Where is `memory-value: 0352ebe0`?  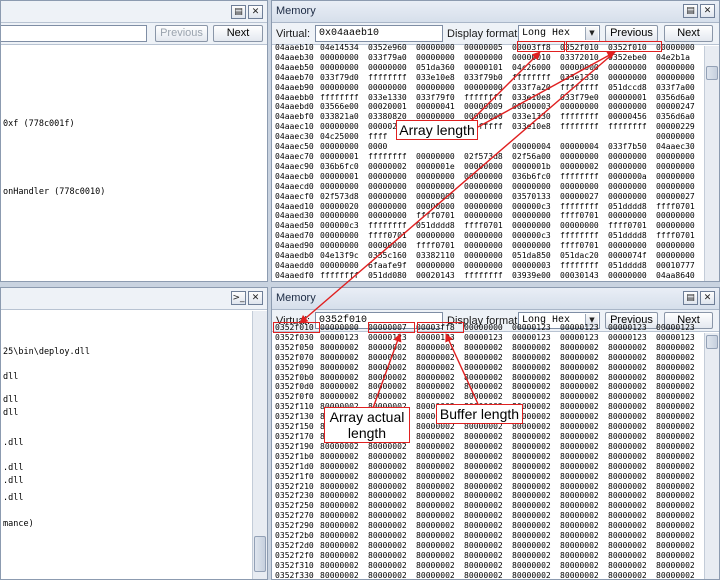
memory-value: 0352ebe0 is located at coordinates (627, 57).